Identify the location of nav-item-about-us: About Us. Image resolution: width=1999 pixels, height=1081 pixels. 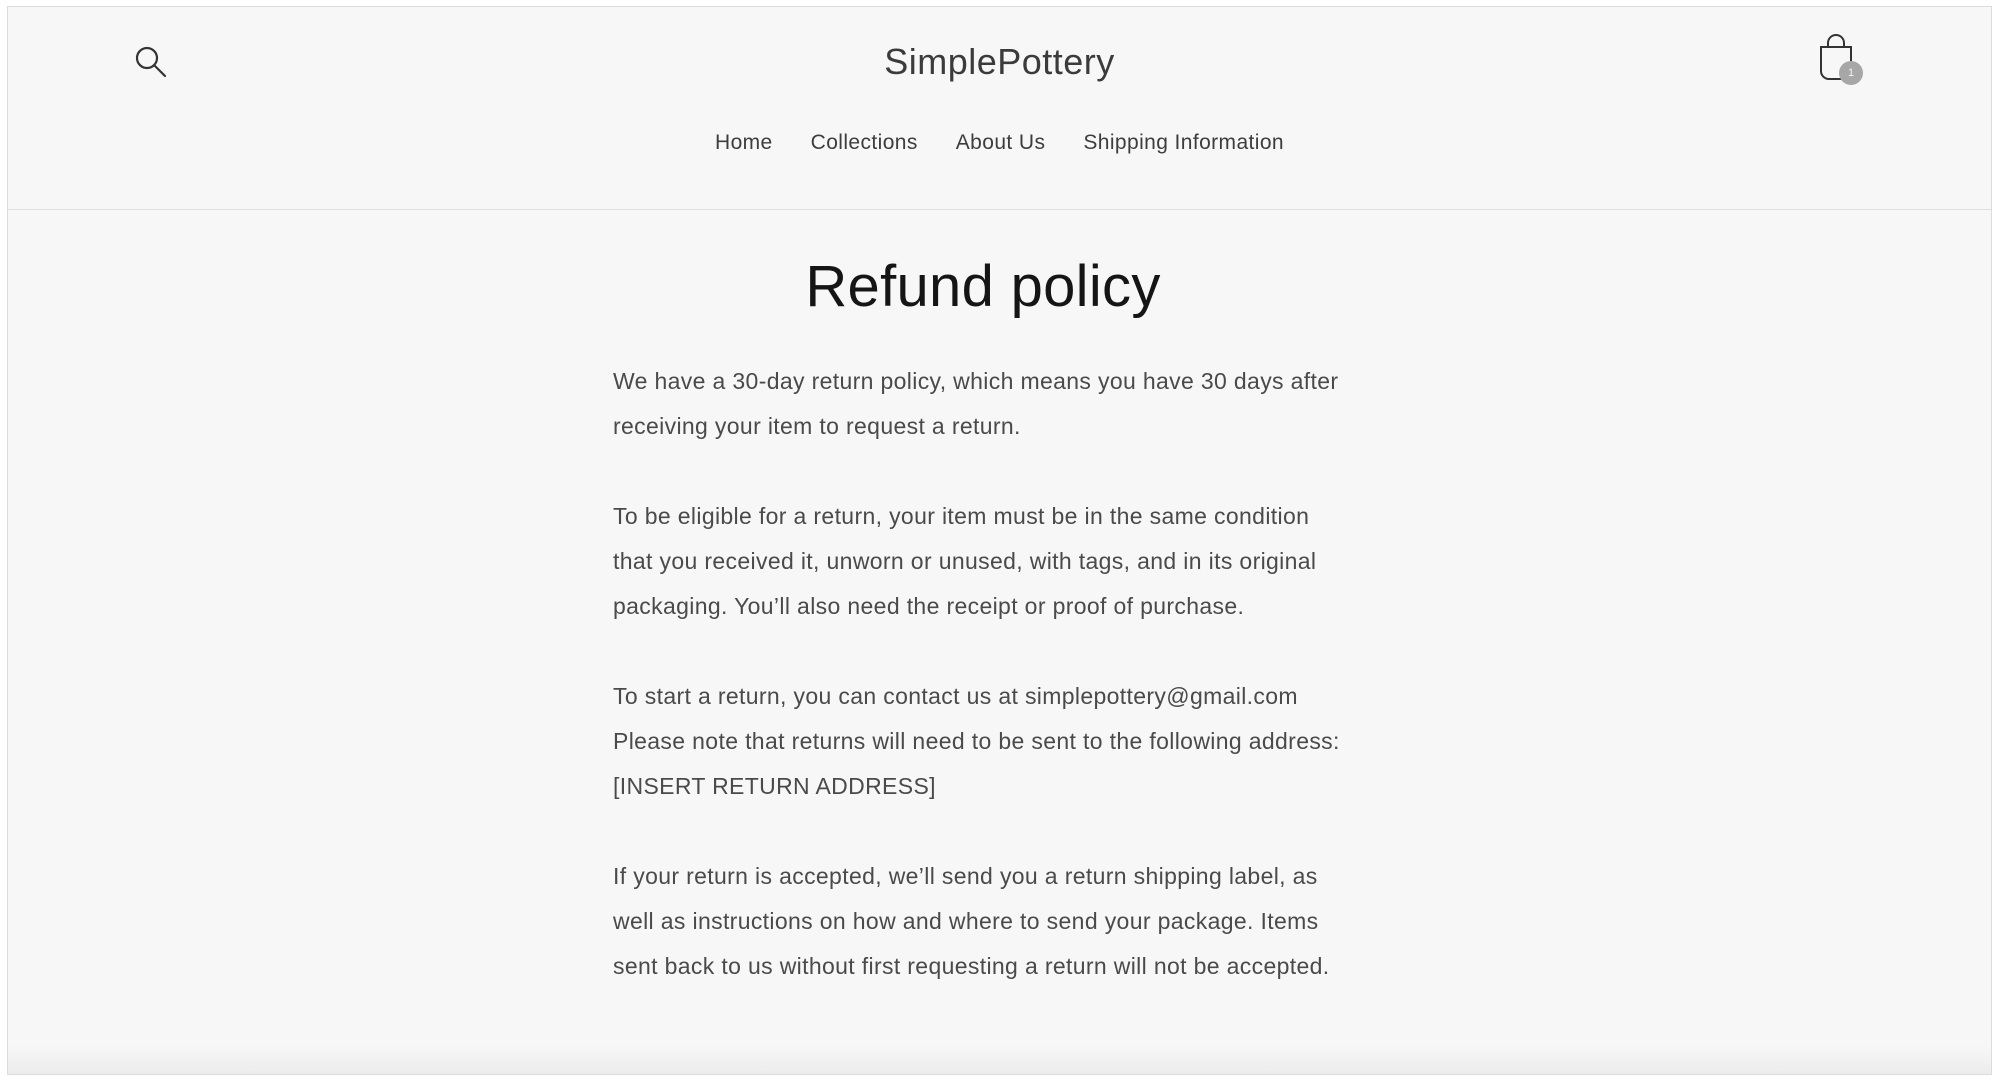
(1001, 143).